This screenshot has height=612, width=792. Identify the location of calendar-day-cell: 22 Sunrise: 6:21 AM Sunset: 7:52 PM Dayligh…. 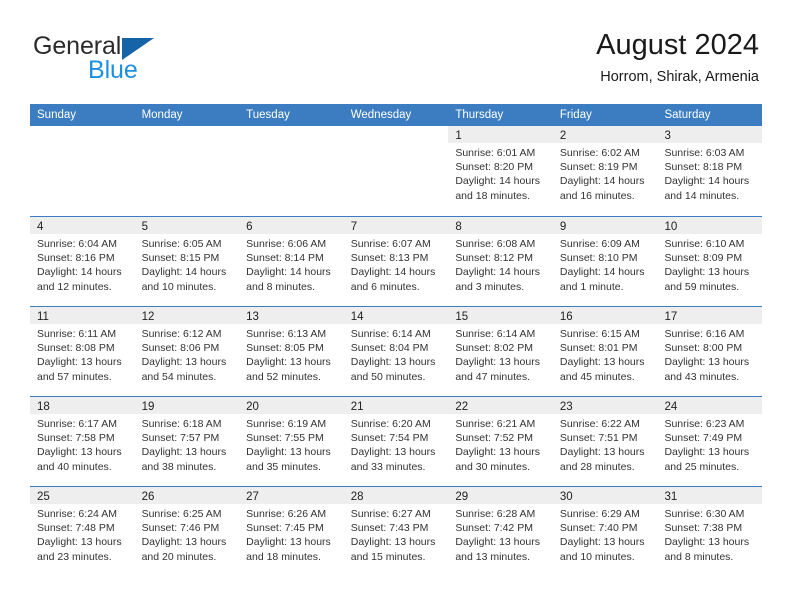
(500, 441).